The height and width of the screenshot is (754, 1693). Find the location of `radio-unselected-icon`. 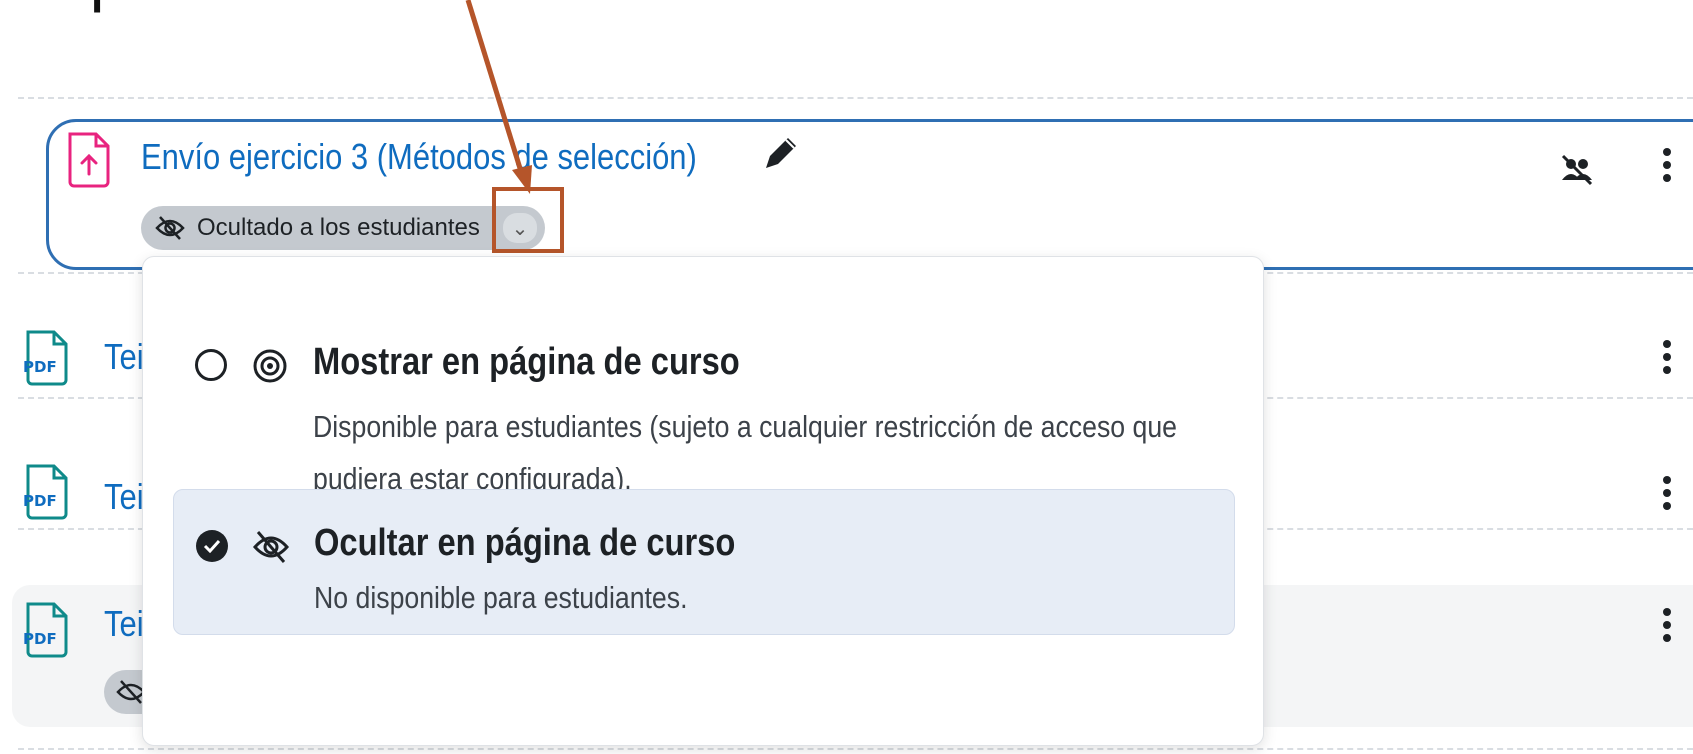

radio-unselected-icon is located at coordinates (211, 365).